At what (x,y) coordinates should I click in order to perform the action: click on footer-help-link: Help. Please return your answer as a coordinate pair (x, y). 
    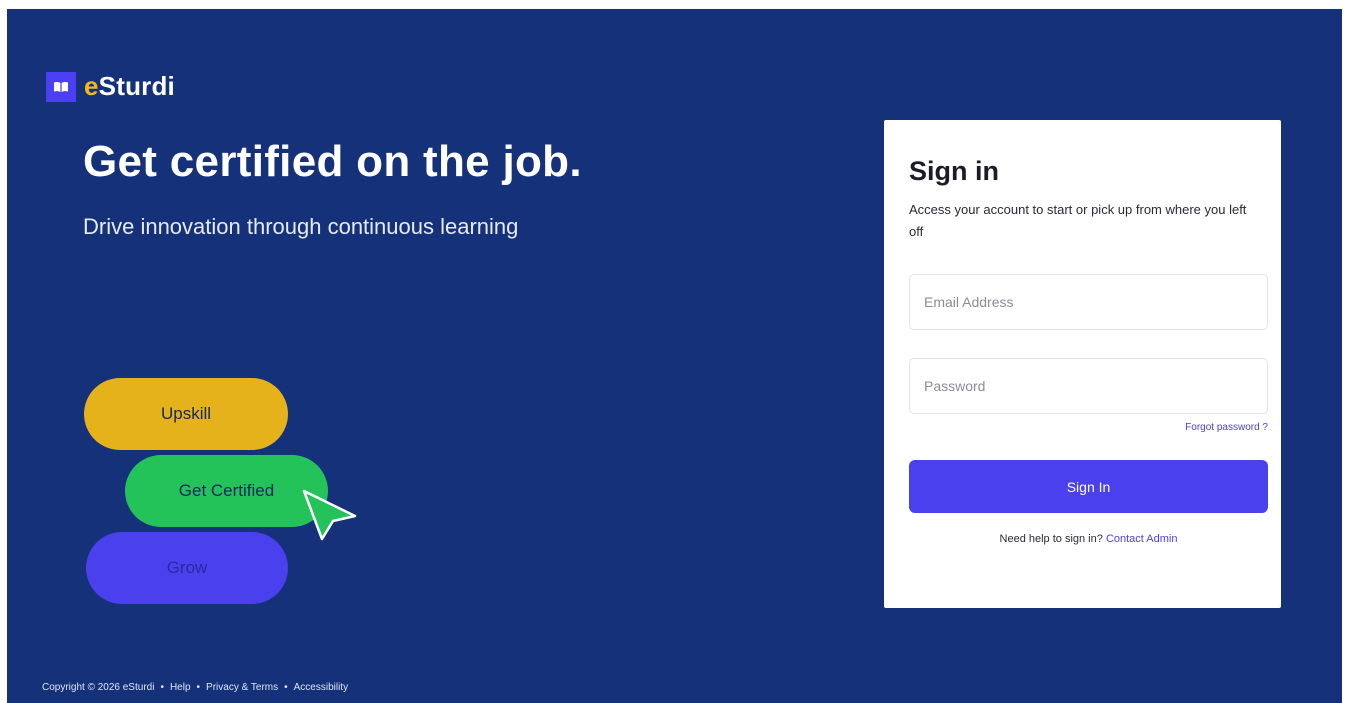
    Looking at the image, I should click on (180, 687).